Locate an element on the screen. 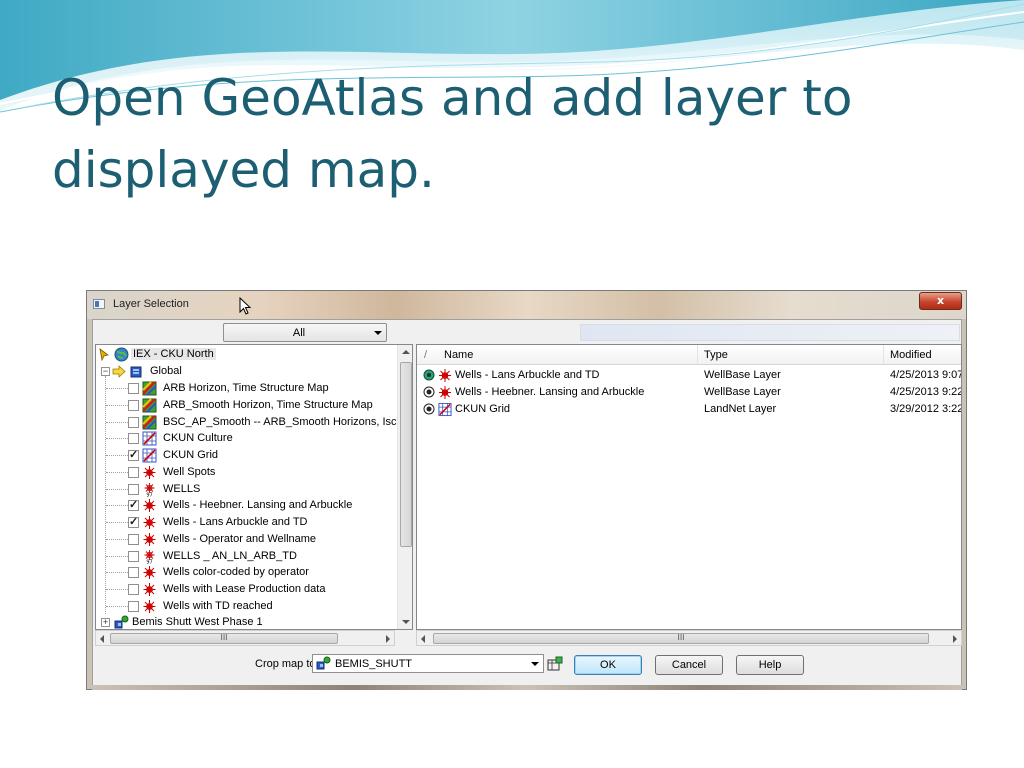  tree-vertical-scrollbar is located at coordinates (404, 487).